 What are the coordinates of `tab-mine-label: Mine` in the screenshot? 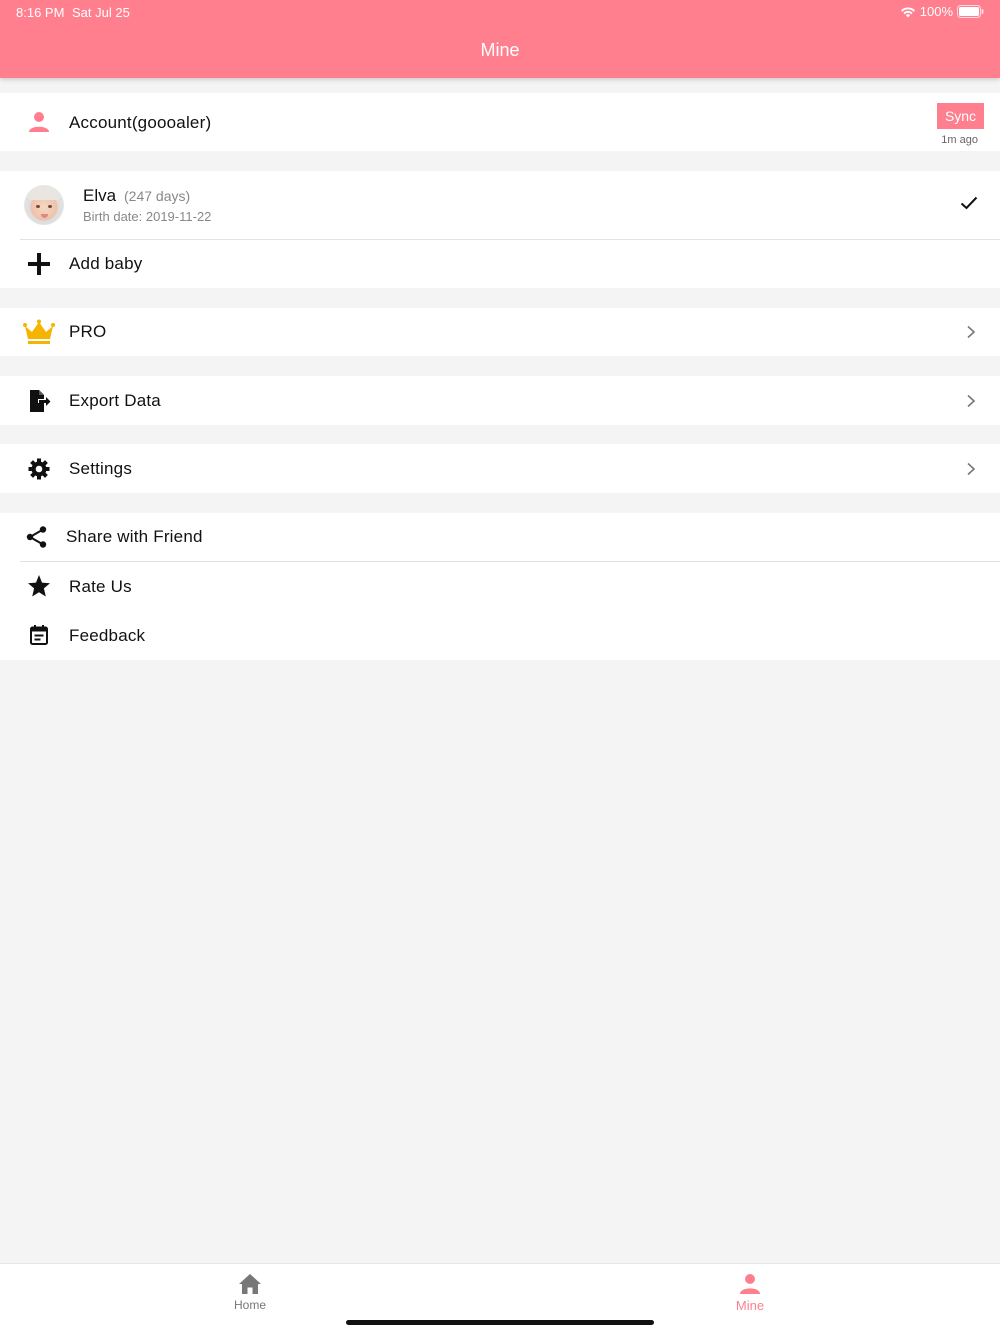 It's located at (750, 1305).